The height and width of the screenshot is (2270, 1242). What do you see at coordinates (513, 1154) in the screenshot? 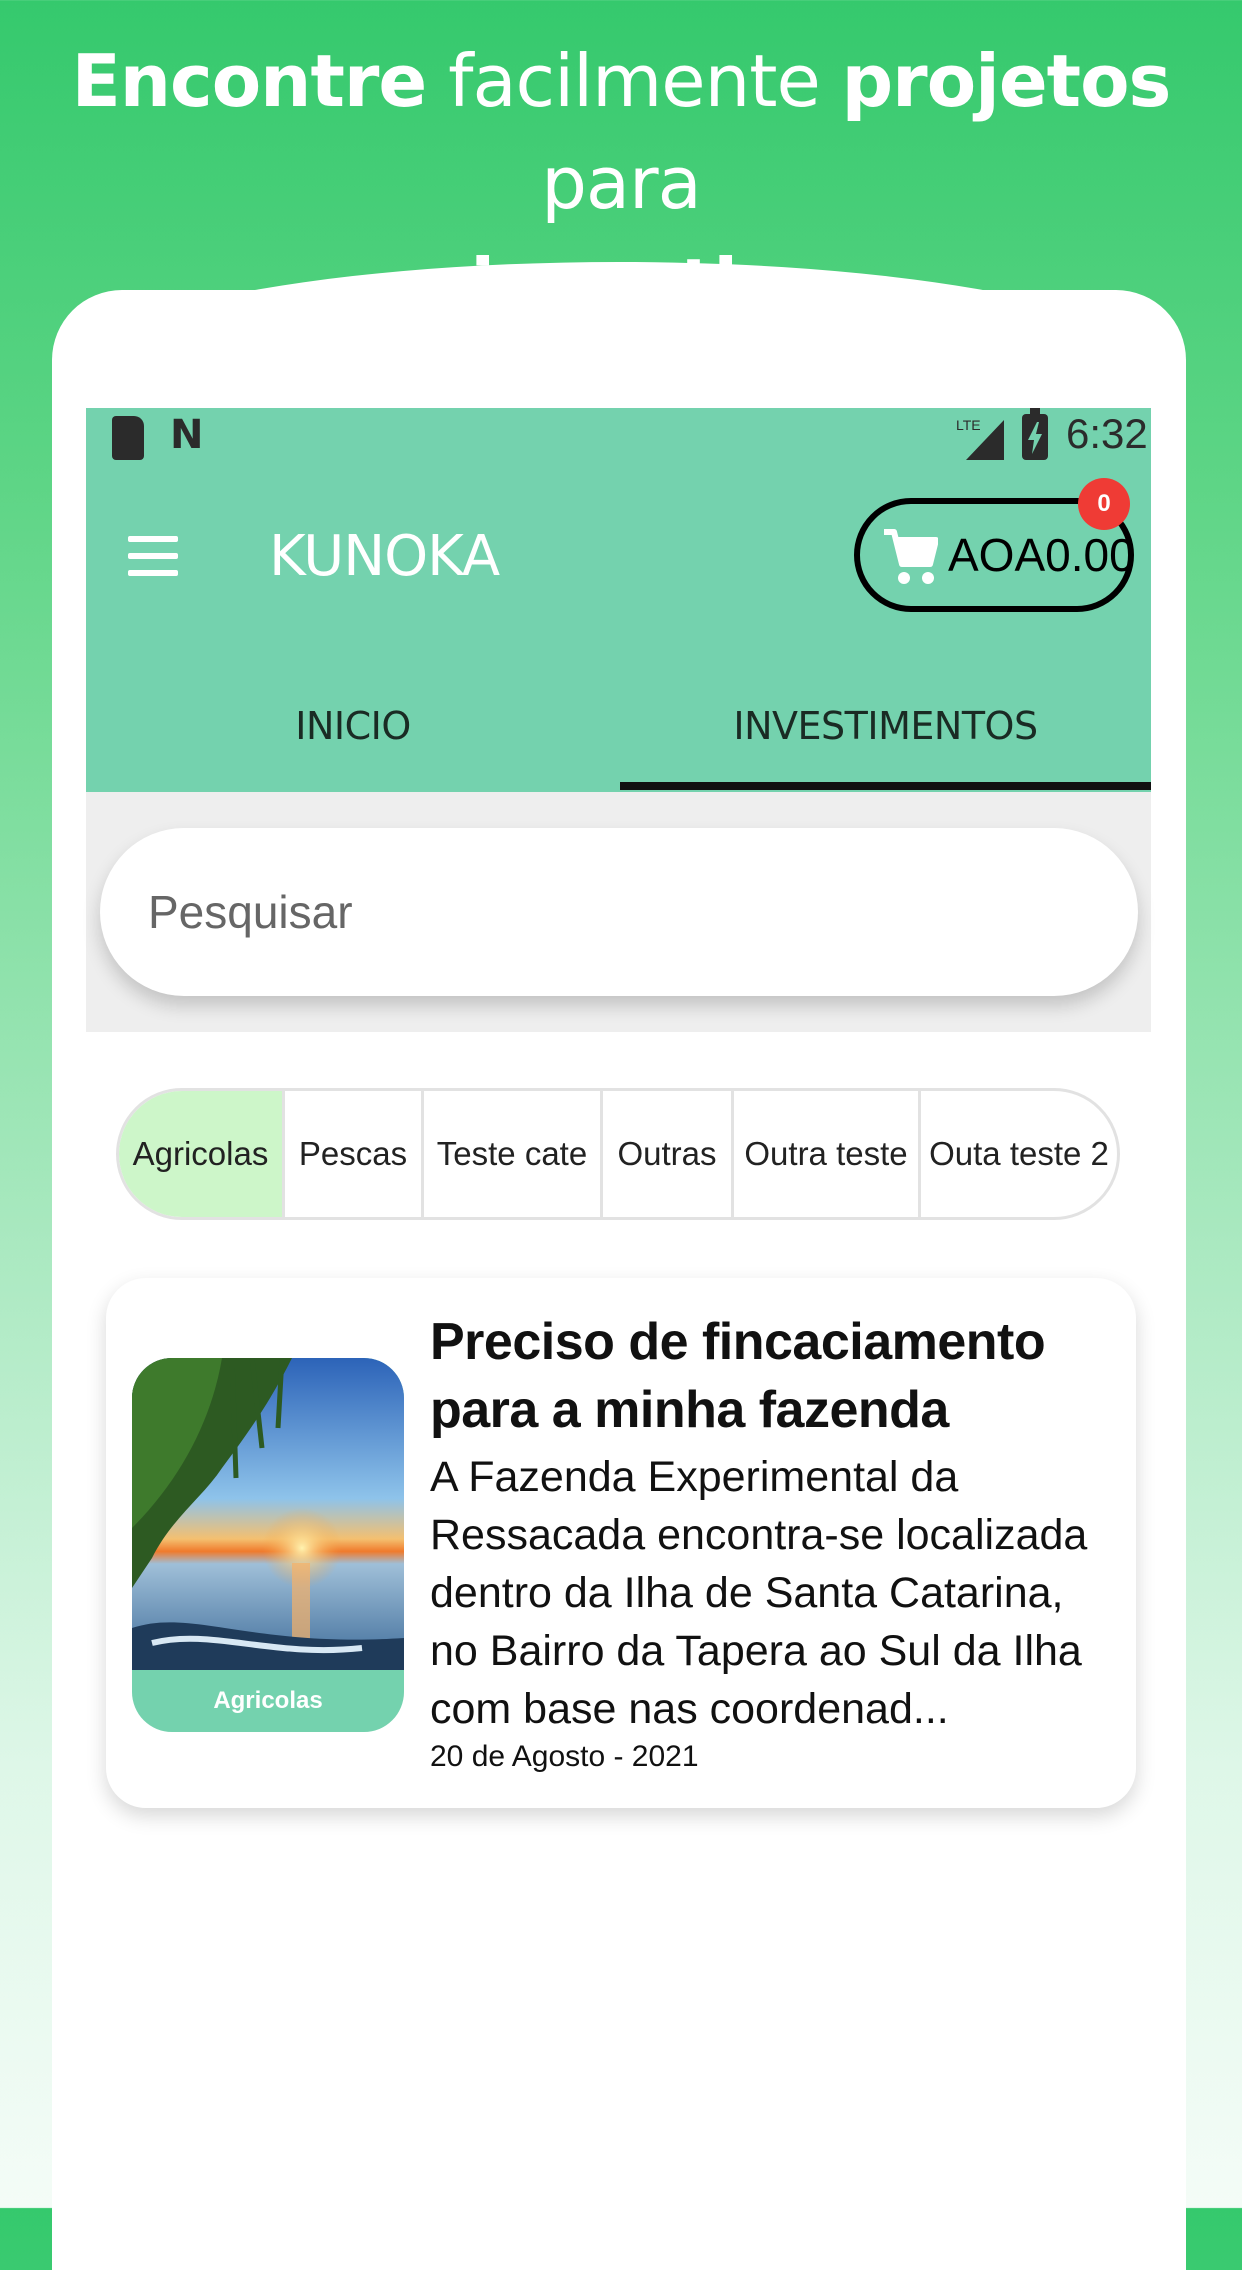
I see `chip-teste-cate: Teste cate` at bounding box center [513, 1154].